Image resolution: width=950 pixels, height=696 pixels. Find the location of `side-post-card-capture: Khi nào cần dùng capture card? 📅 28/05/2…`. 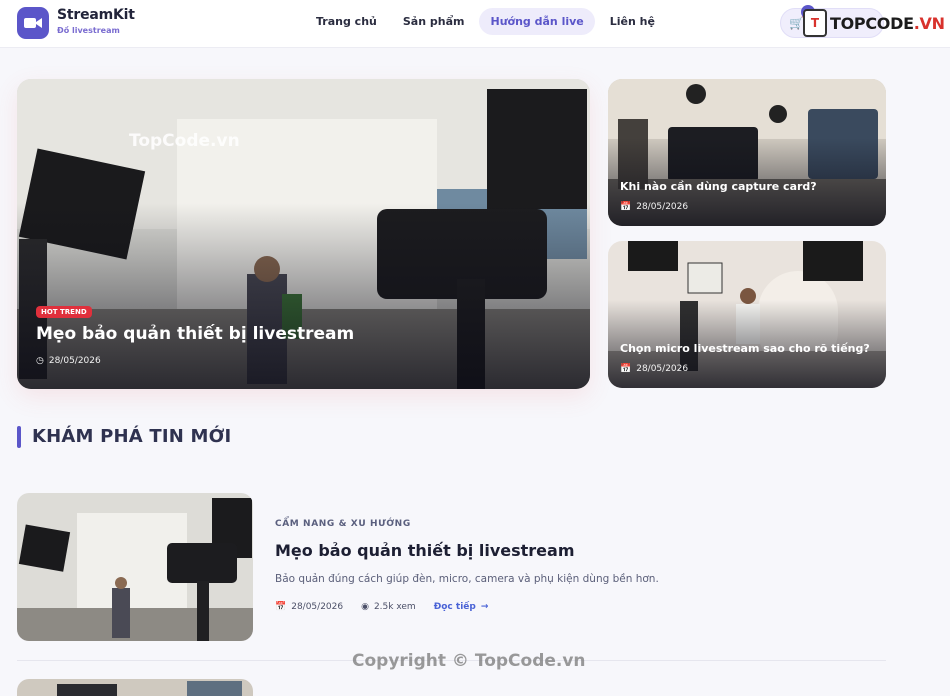

side-post-card-capture: Khi nào cần dùng capture card? 📅 28/05/2… is located at coordinates (747, 152).